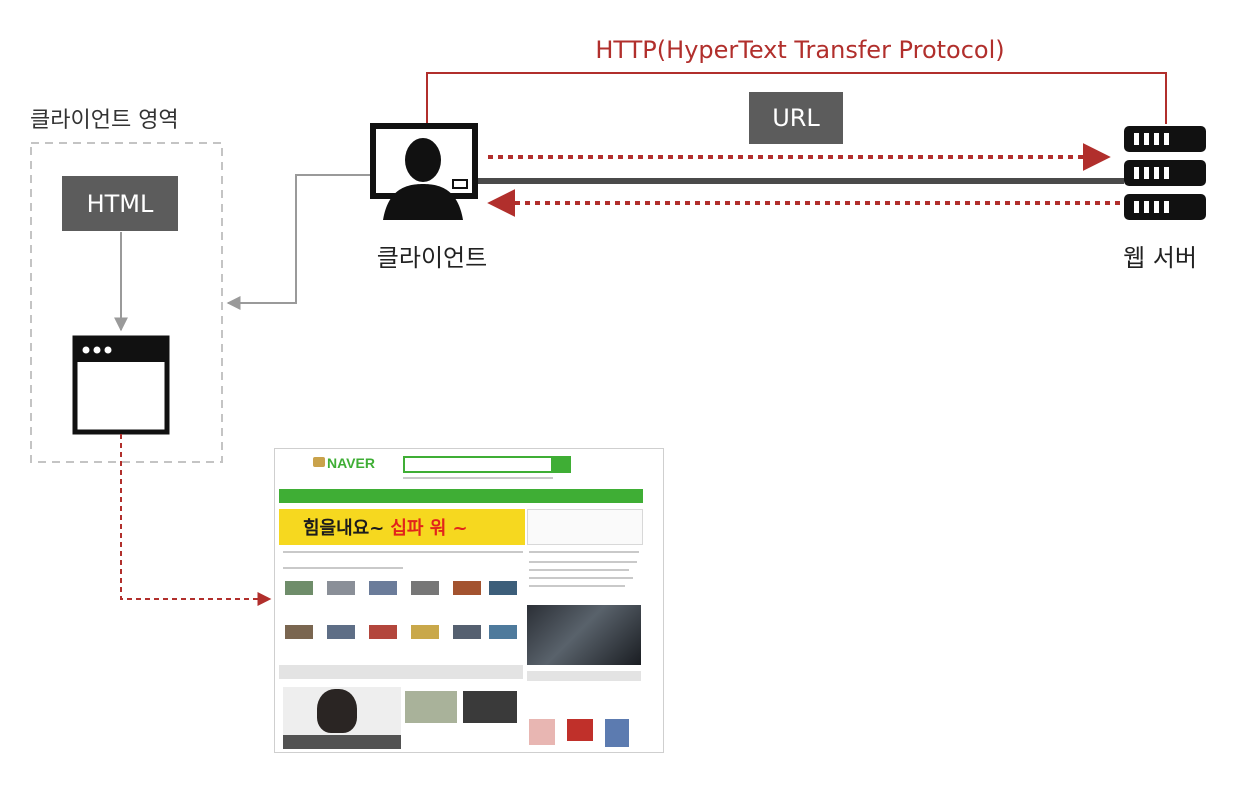 This screenshot has height=796, width=1248. What do you see at coordinates (796, 118) in the screenshot?
I see `url-tag: URL` at bounding box center [796, 118].